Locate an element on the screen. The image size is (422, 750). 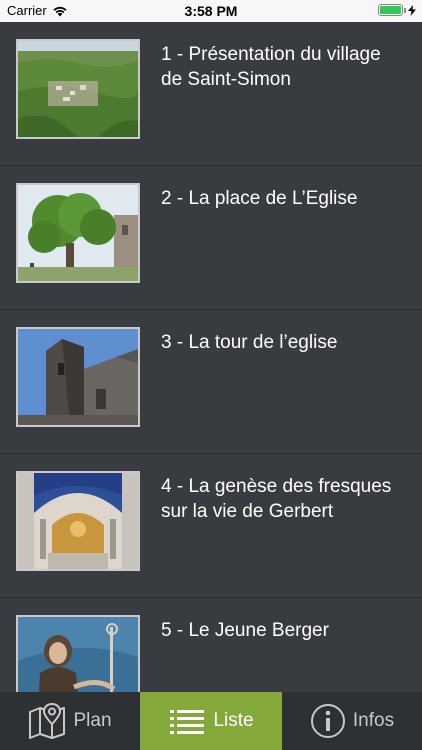
item-title: 2 - La place de L’Eglise is located at coordinates (259, 198).